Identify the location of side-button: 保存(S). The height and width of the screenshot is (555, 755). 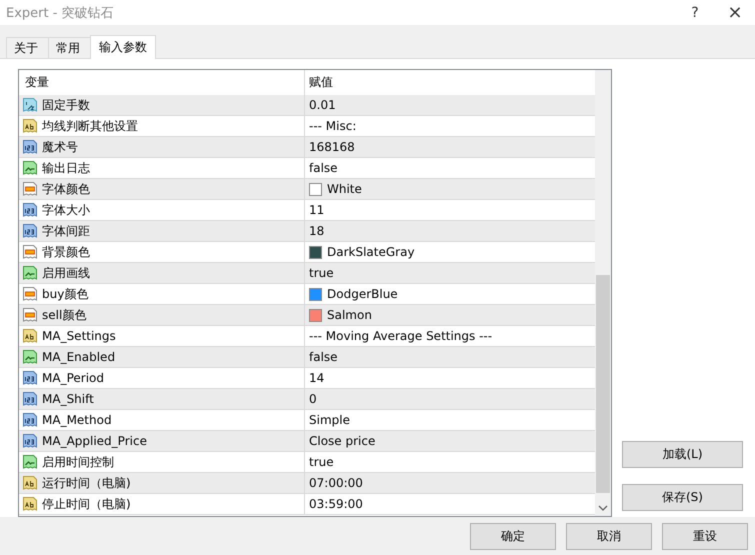
(682, 497).